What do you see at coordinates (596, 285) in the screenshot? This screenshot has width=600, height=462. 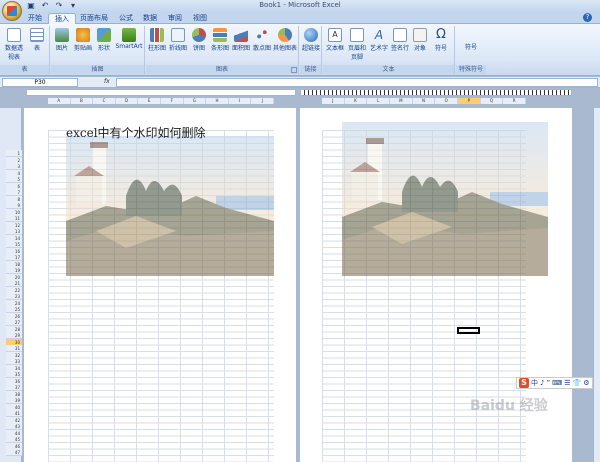 I see `vertical-scrollbar` at bounding box center [596, 285].